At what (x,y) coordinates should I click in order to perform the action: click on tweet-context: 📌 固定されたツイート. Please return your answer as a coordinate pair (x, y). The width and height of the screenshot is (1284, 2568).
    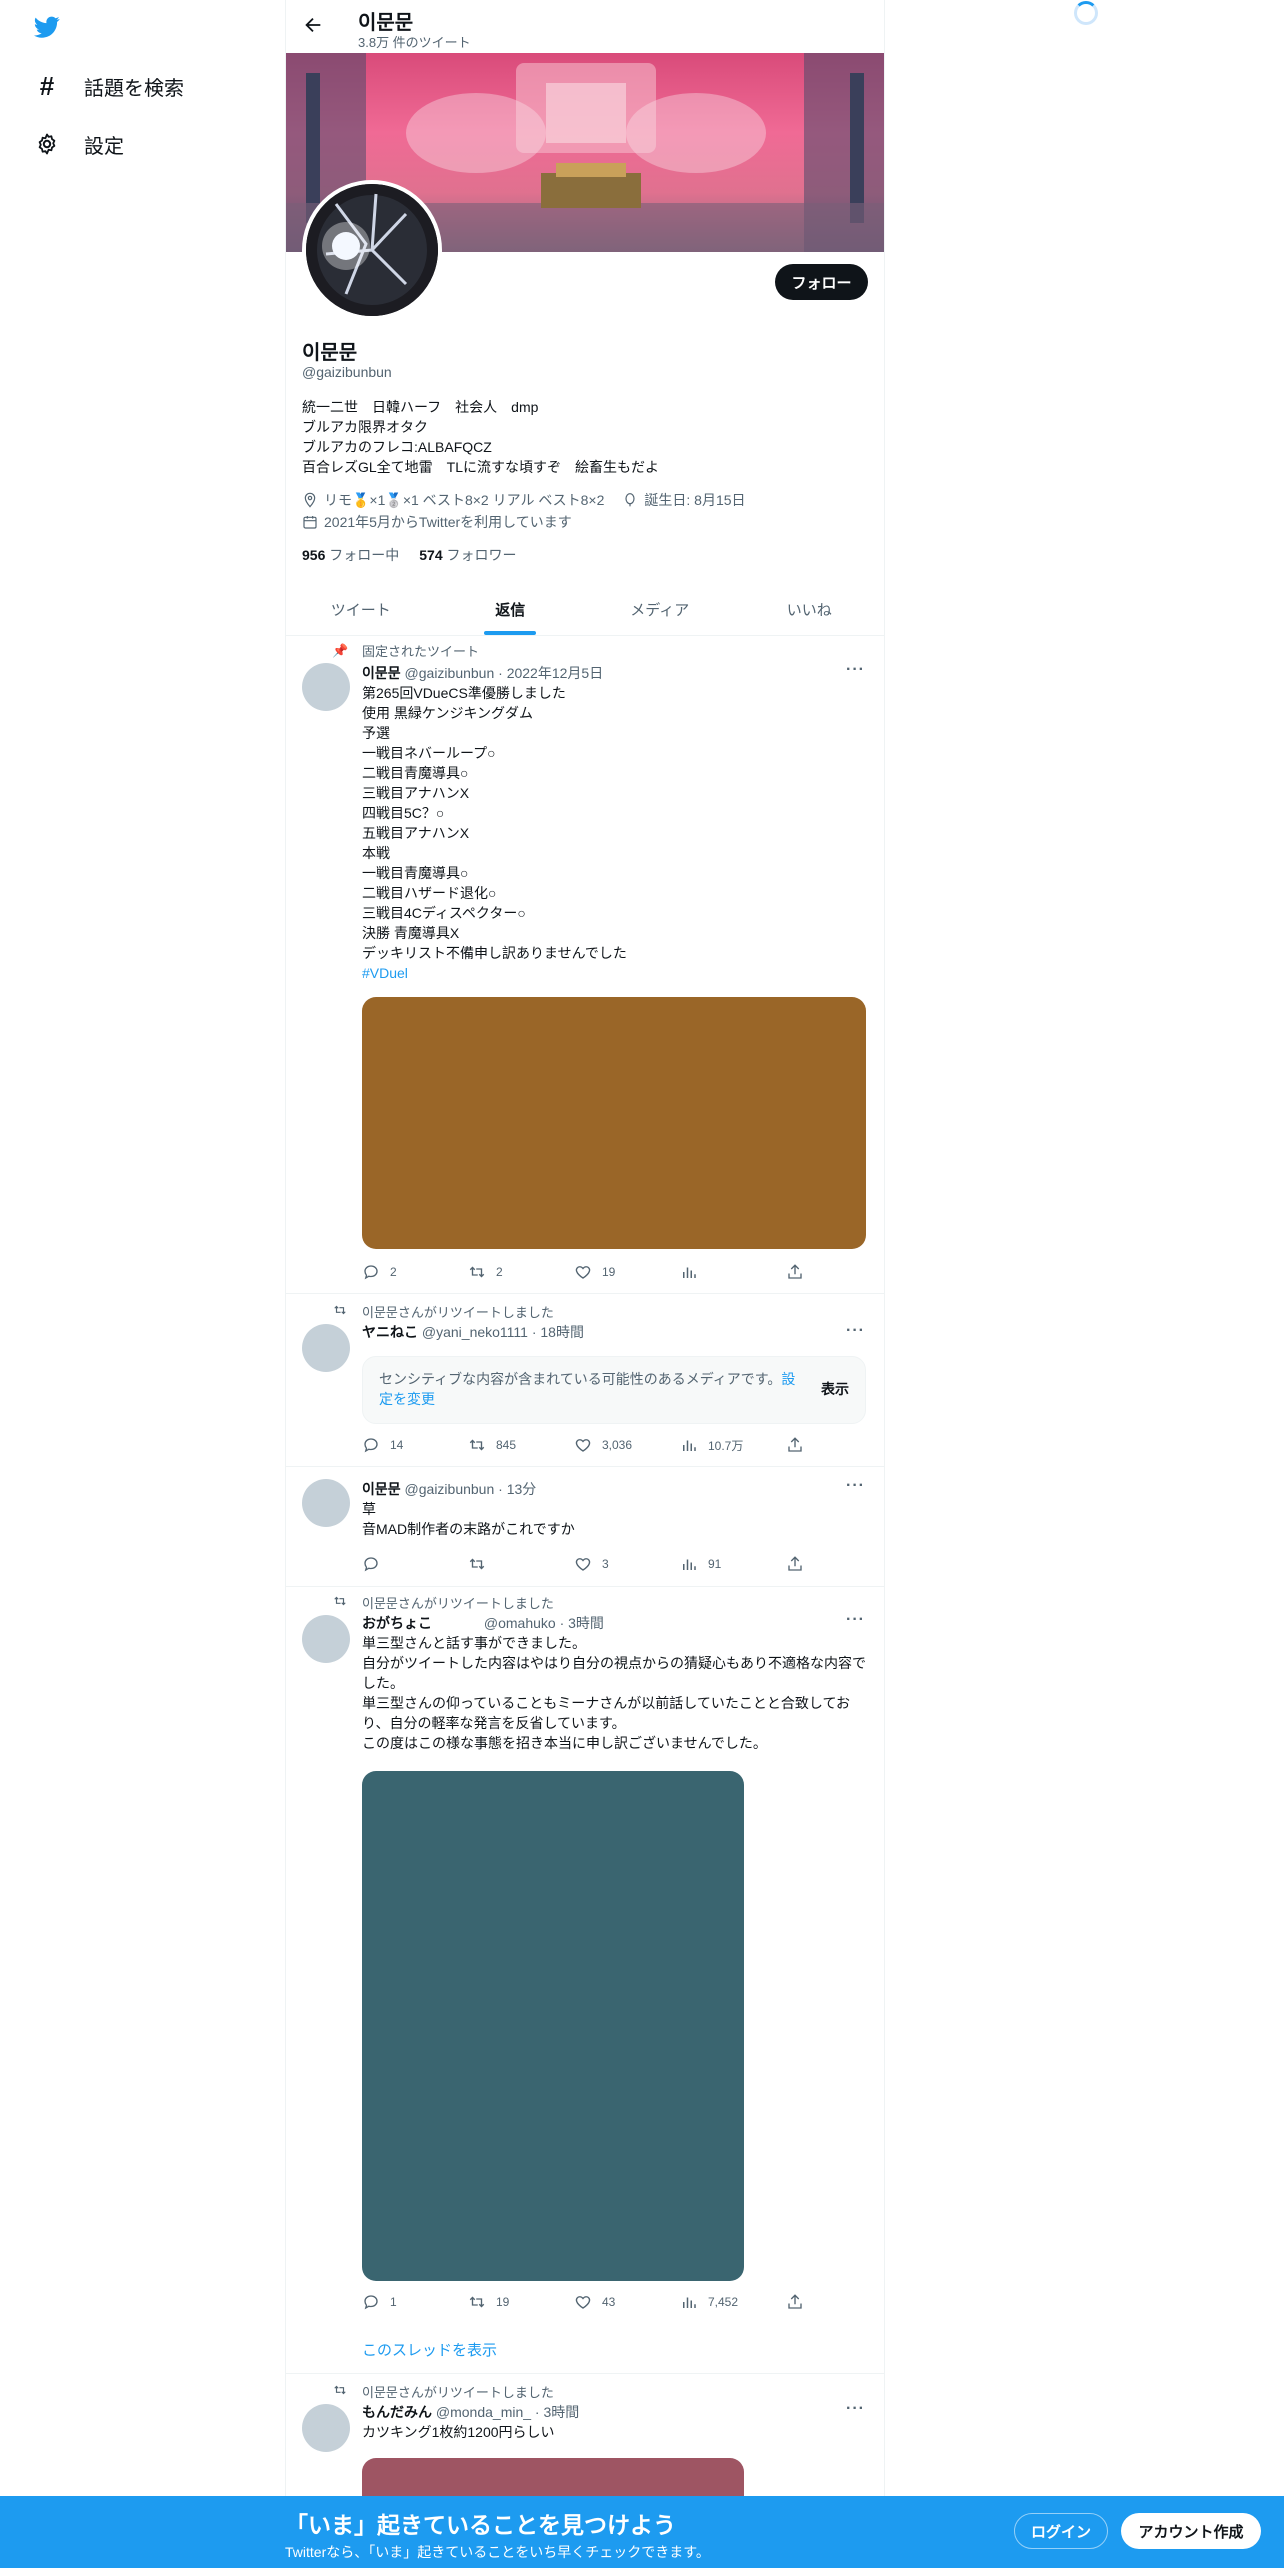
    Looking at the image, I should click on (406, 651).